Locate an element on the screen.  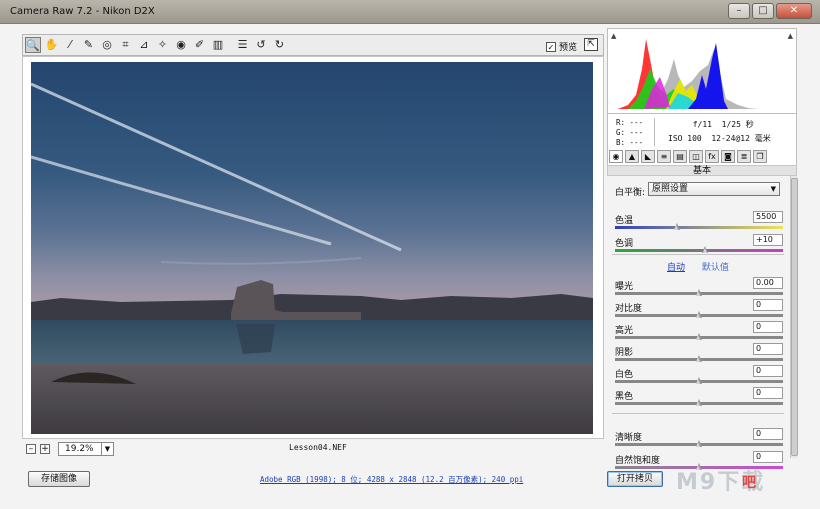
beach is located at coordinates (312, 399).